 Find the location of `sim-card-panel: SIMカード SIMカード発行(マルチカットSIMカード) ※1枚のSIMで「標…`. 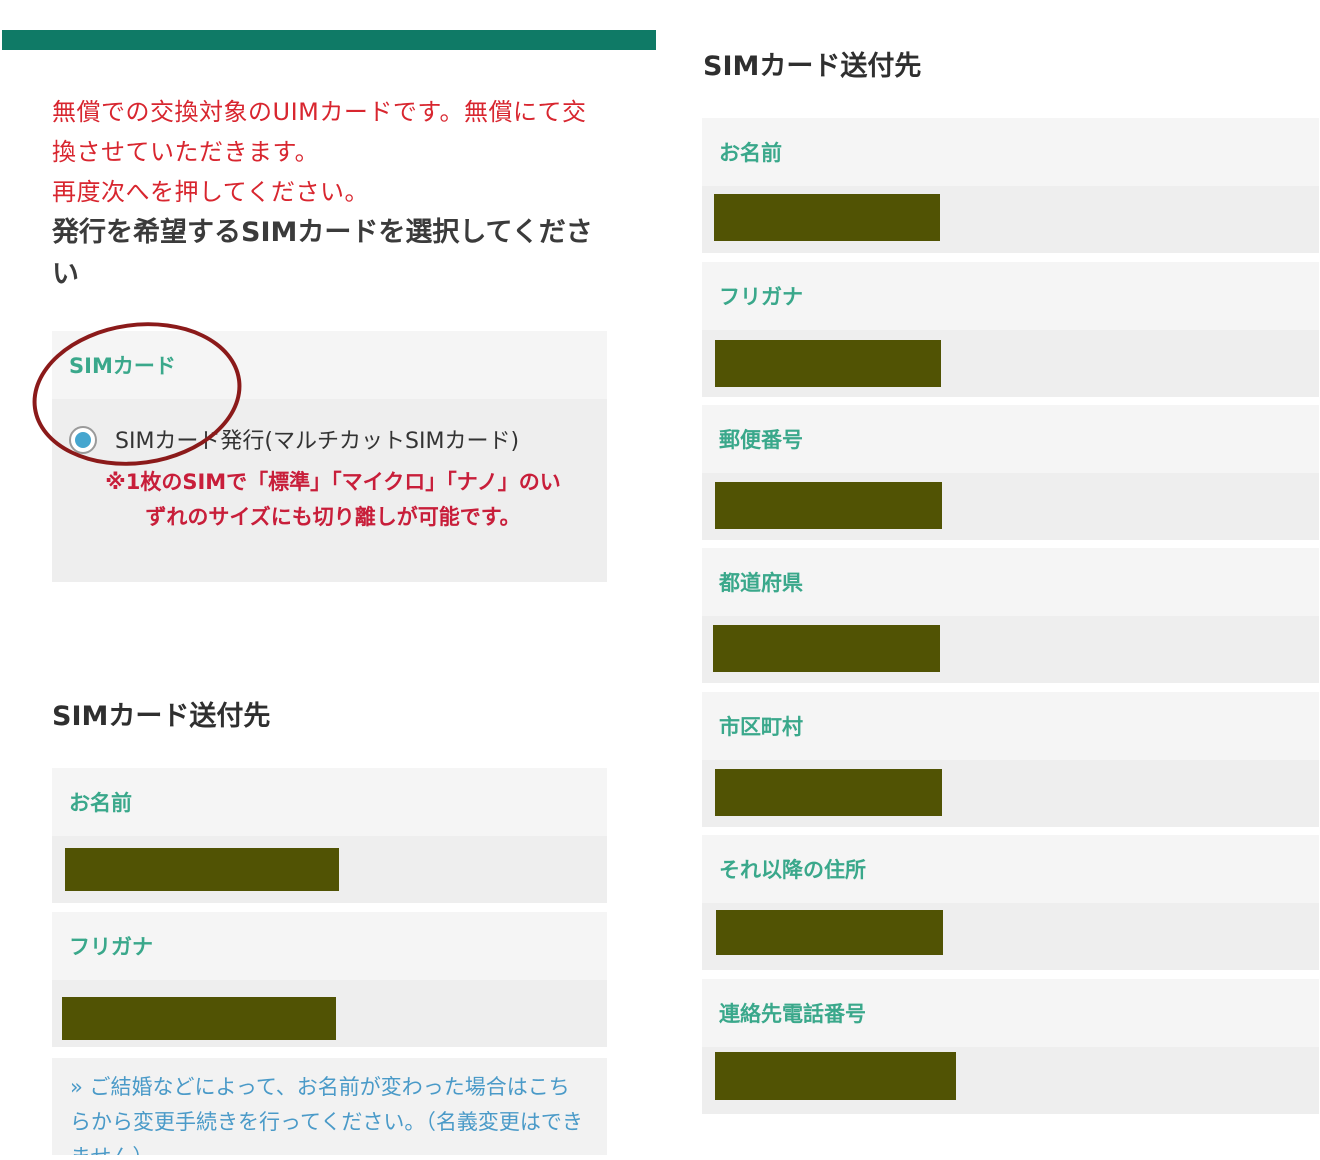

sim-card-panel: SIMカード SIMカード発行(マルチカットSIMカード) ※1枚のSIMで「標… is located at coordinates (329, 456).